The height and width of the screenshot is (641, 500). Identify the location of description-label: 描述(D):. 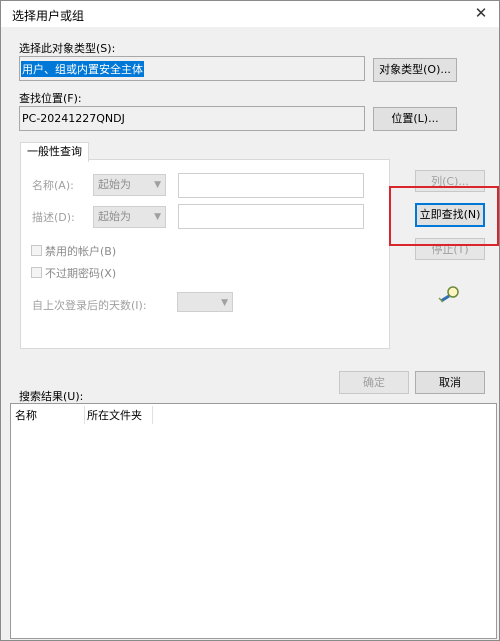
(53, 217).